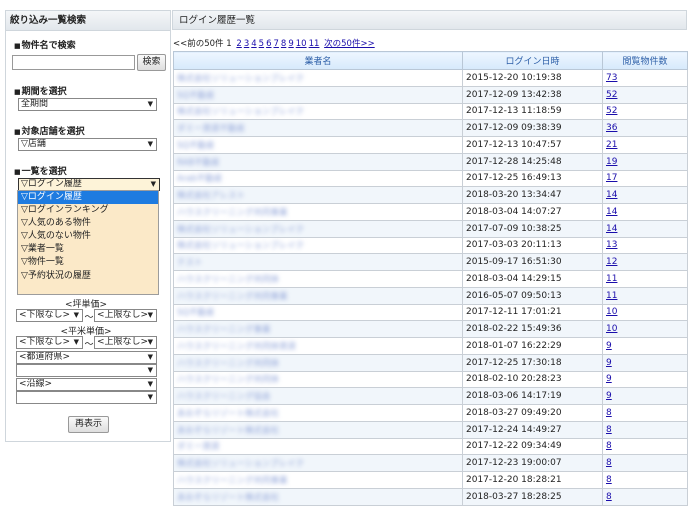 The height and width of the screenshot is (506, 700). What do you see at coordinates (268, 44) in the screenshot?
I see `pager-page-link: 6` at bounding box center [268, 44].